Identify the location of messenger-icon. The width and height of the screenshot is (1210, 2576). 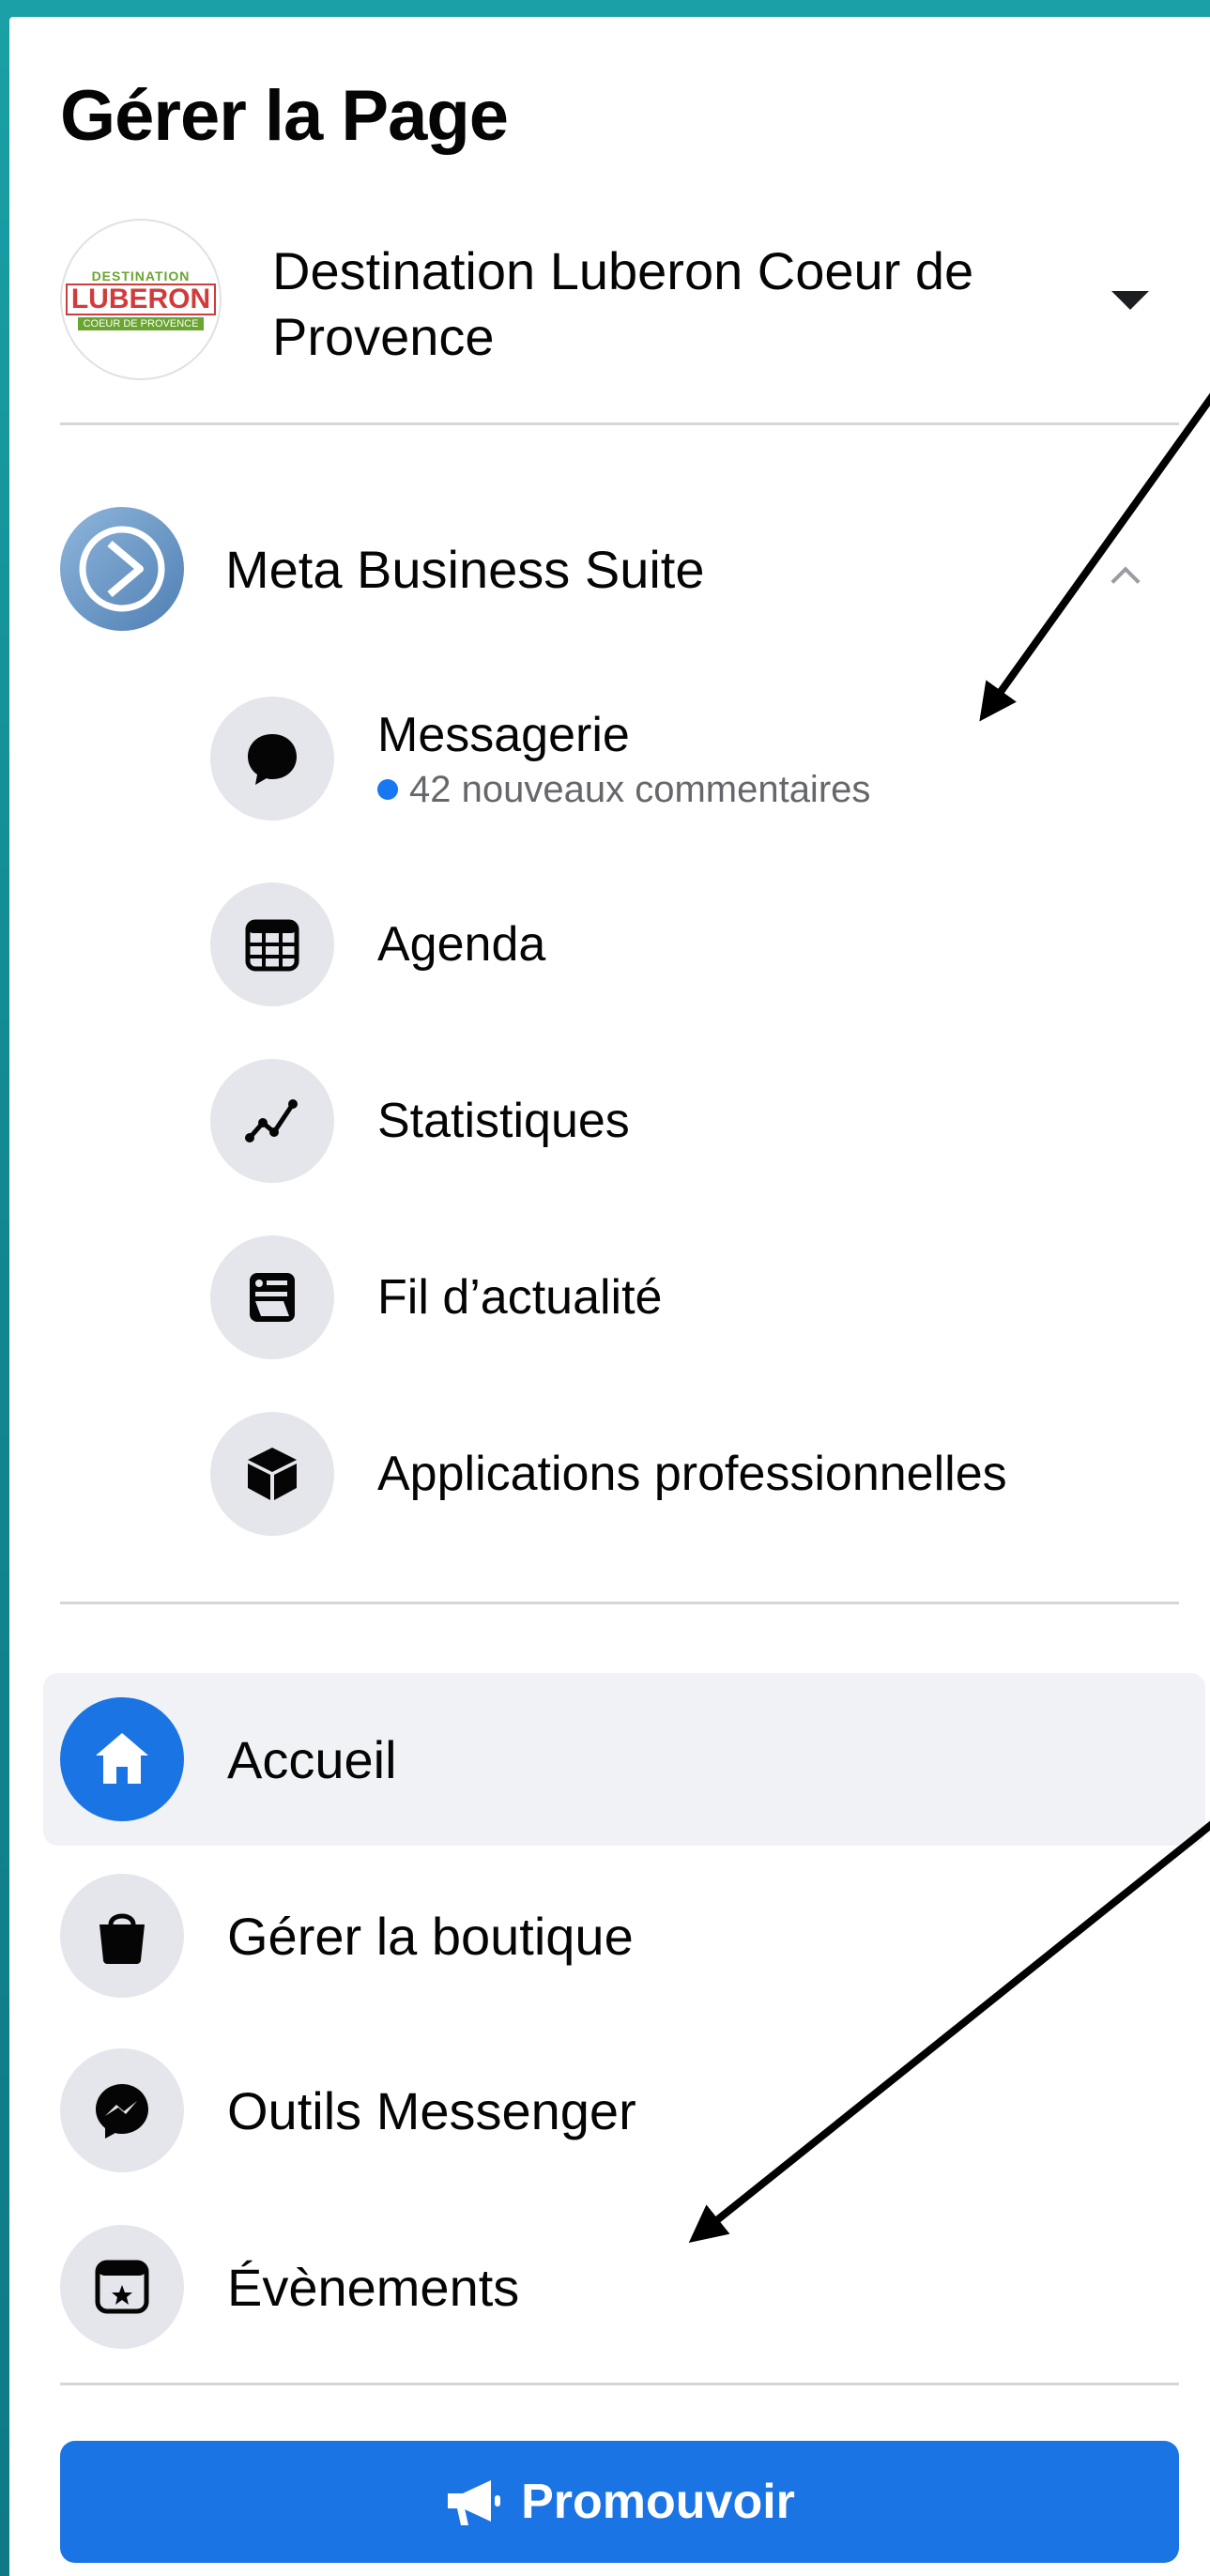
(122, 2110).